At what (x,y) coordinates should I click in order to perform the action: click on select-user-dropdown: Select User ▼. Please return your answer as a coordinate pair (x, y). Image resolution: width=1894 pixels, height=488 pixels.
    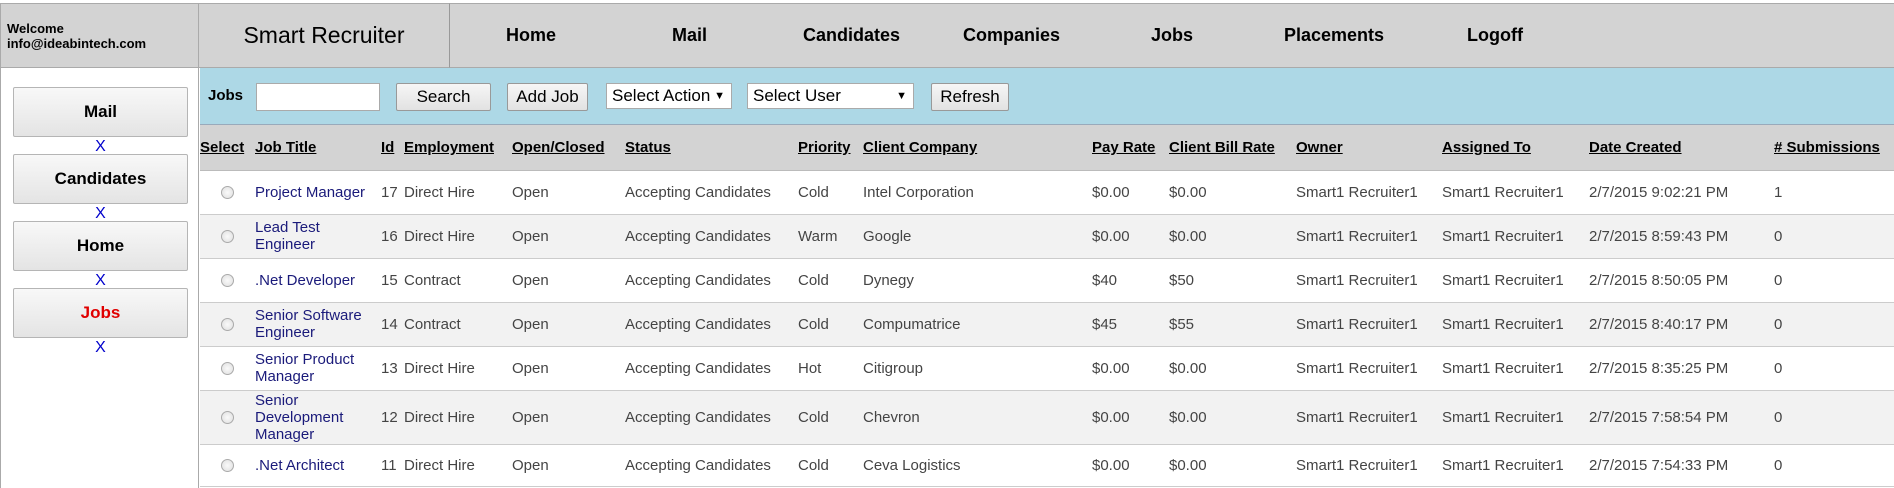
    Looking at the image, I should click on (830, 96).